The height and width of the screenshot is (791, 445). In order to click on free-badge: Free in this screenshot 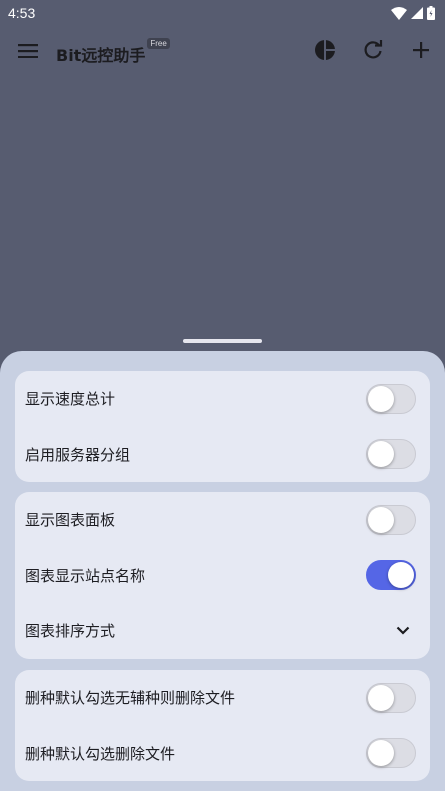, I will do `click(158, 43)`.